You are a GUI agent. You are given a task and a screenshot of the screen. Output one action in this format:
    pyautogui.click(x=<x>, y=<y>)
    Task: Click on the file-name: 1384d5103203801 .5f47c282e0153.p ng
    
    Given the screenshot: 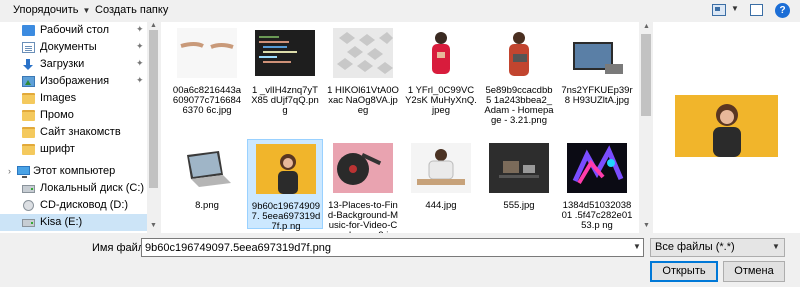 What is the action you would take?
    pyautogui.click(x=597, y=215)
    